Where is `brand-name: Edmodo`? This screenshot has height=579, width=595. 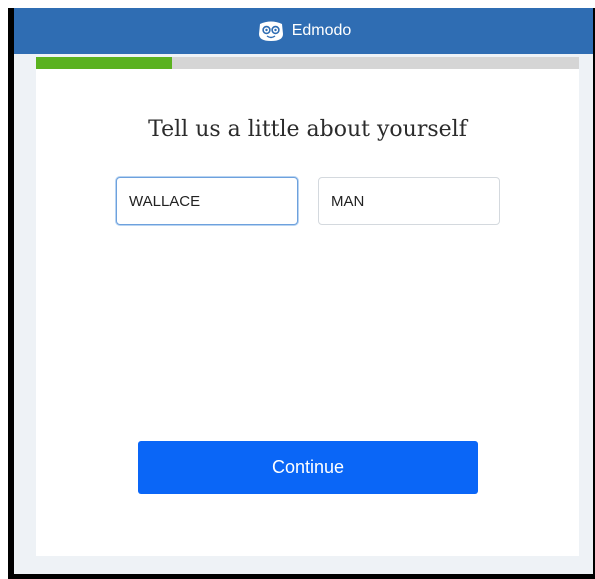
brand-name: Edmodo is located at coordinates (321, 30).